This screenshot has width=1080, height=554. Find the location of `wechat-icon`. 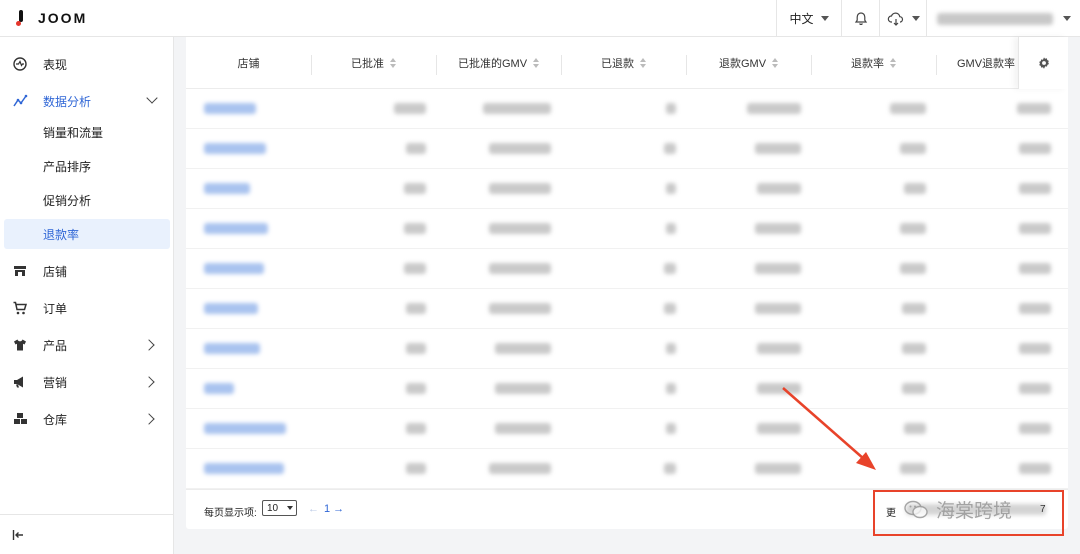

wechat-icon is located at coordinates (916, 509).